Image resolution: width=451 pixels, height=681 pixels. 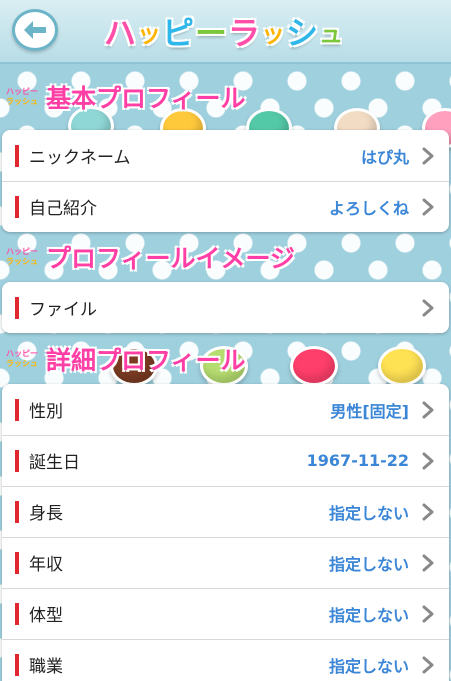 I want to click on section-title-profile-image: ハッピー ラッシュ プロフィールイメージ, so click(x=150, y=257).